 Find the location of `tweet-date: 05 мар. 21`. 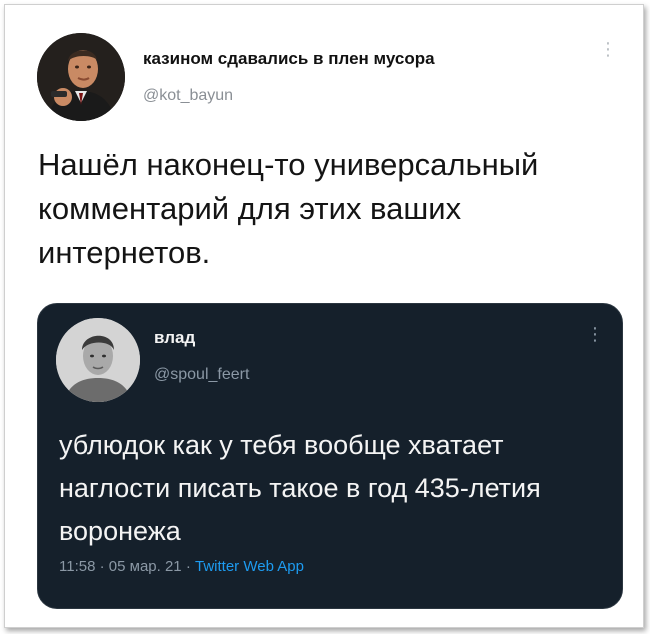

tweet-date: 05 мар. 21 is located at coordinates (145, 566).